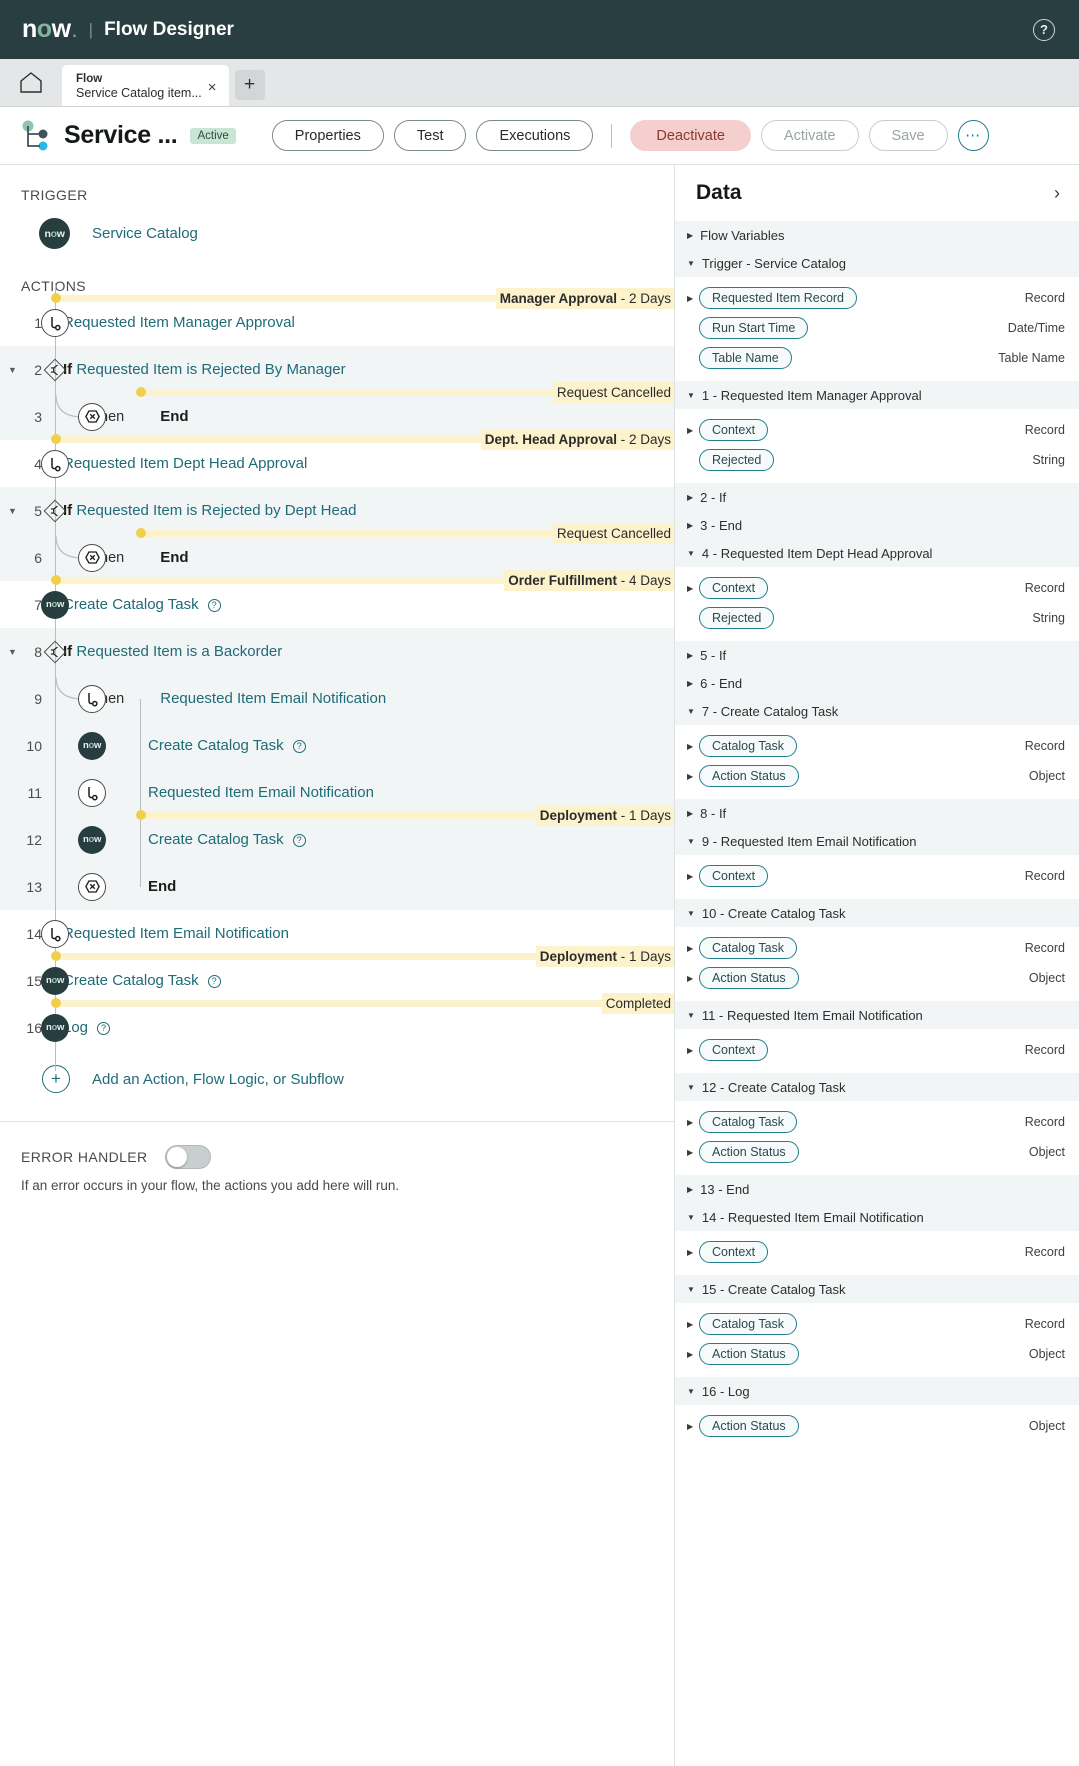 This screenshot has width=1079, height=1766. Describe the element at coordinates (337, 886) in the screenshot. I see `flow-step-row: 13 End` at that location.